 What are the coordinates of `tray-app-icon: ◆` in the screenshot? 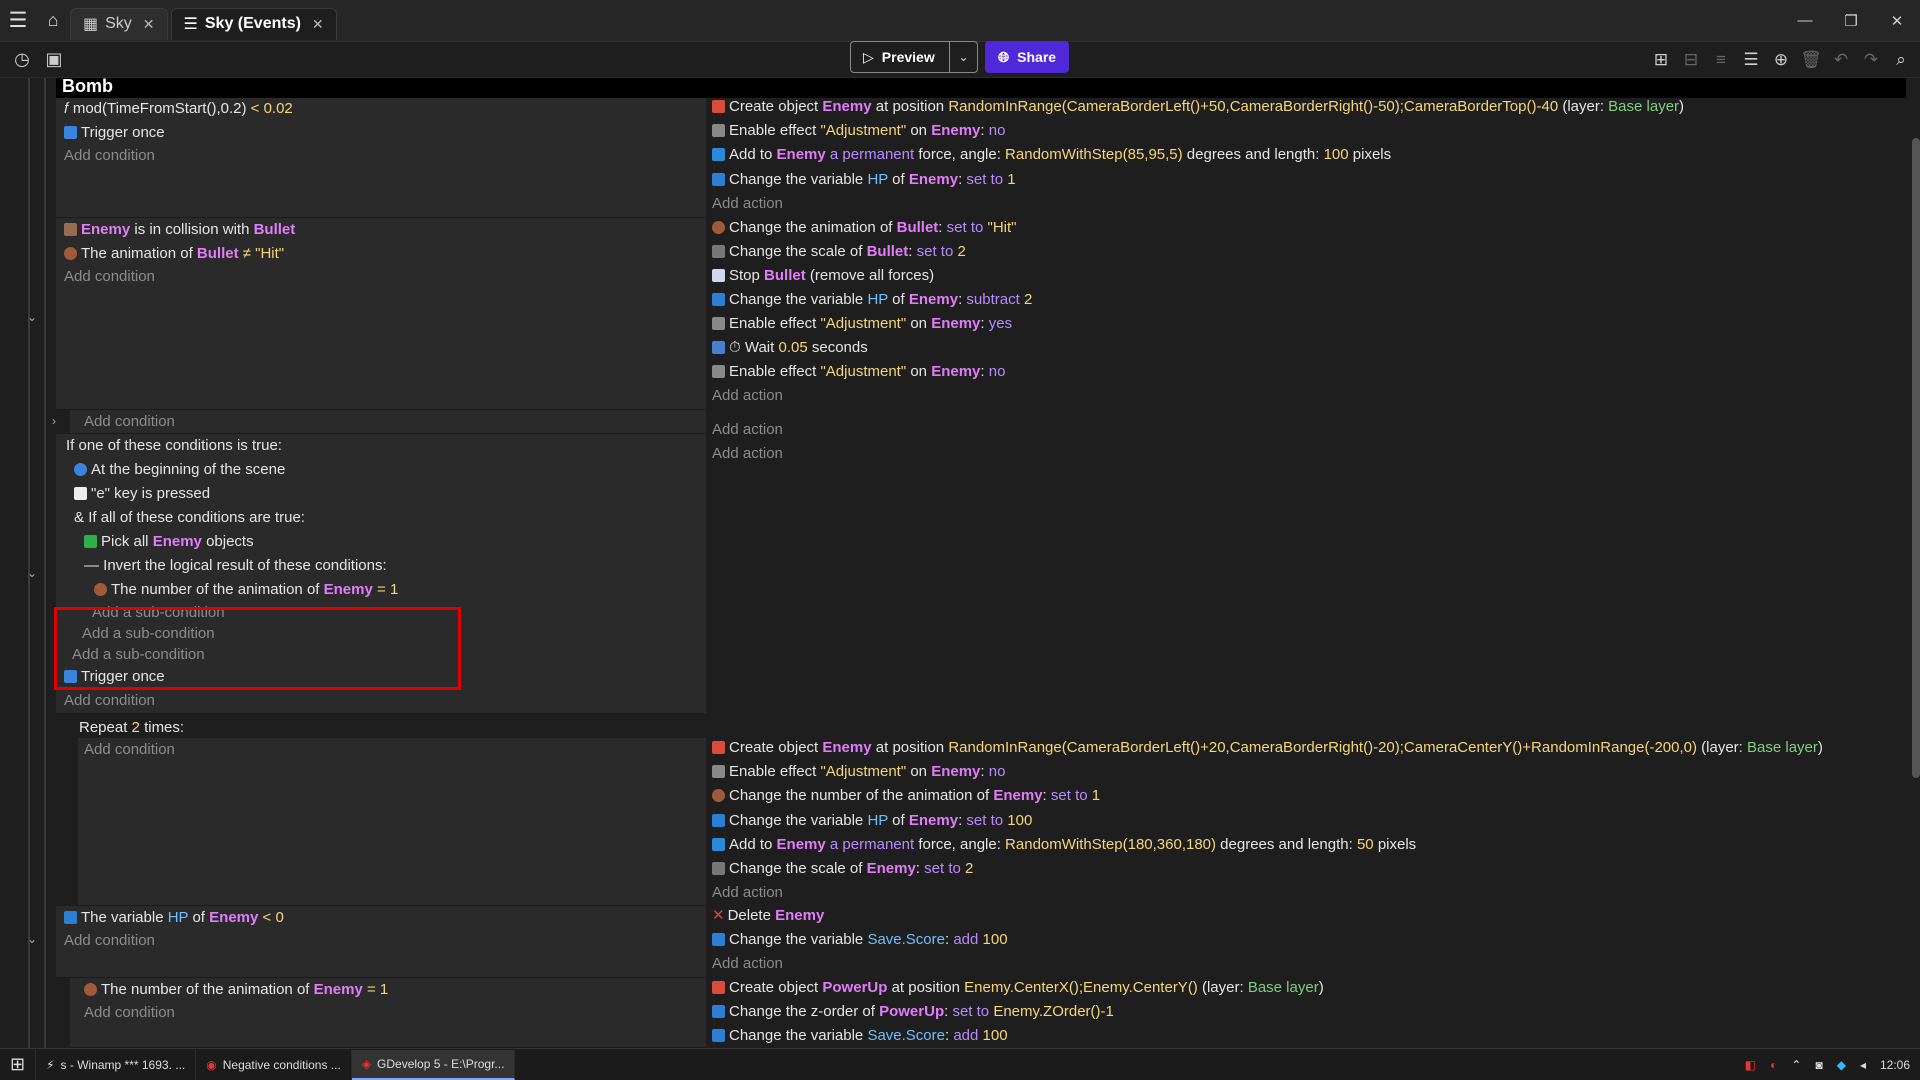 It's located at (1841, 1065).